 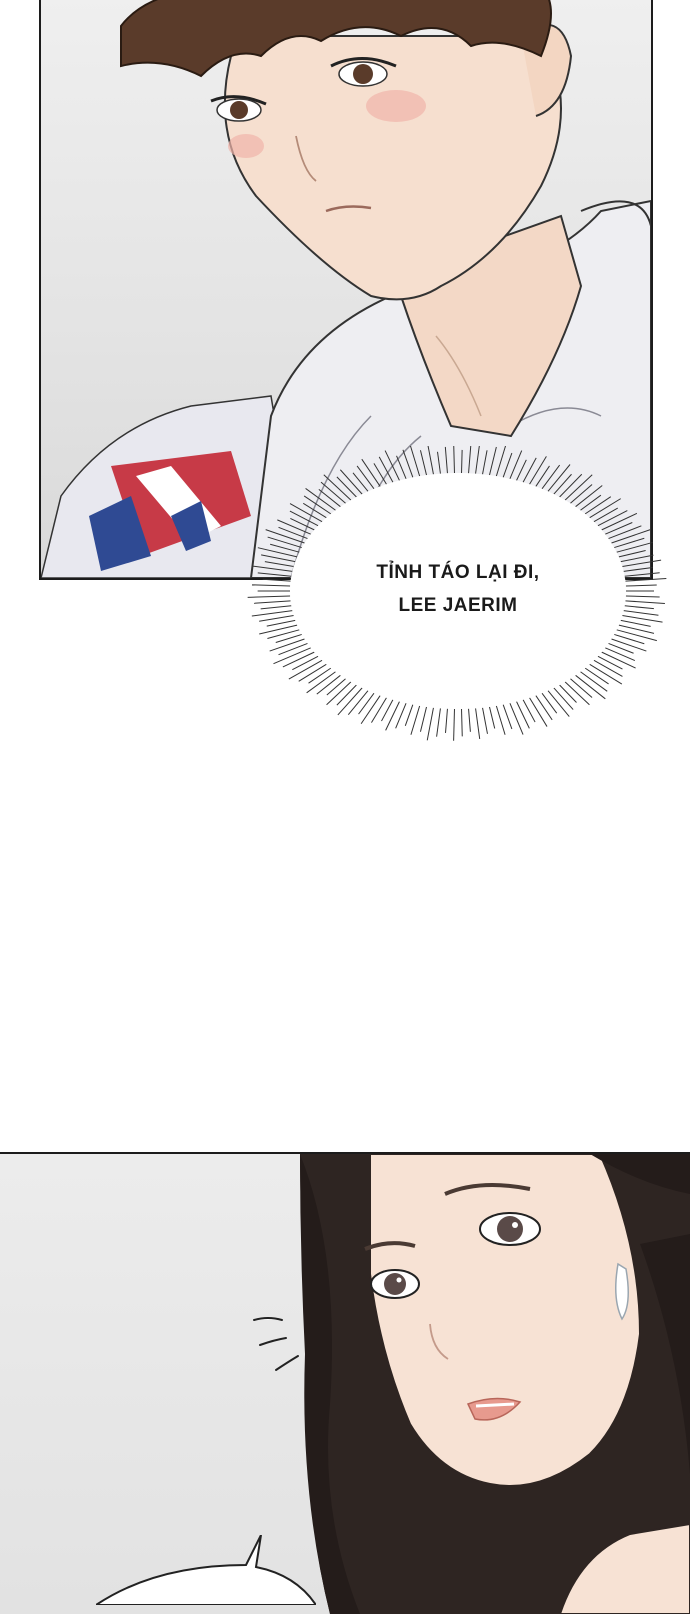 What do you see at coordinates (276, 1344) in the screenshot?
I see `surprise-lines-icon` at bounding box center [276, 1344].